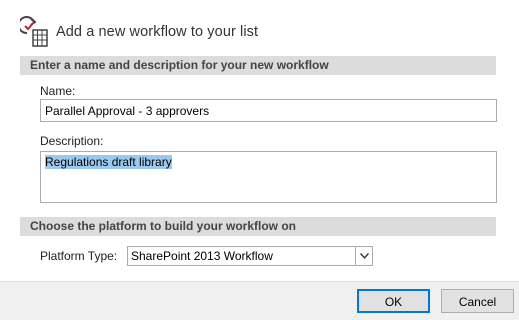 This screenshot has width=519, height=320. I want to click on dialog-header: Add a new workflow to your list, so click(139, 32).